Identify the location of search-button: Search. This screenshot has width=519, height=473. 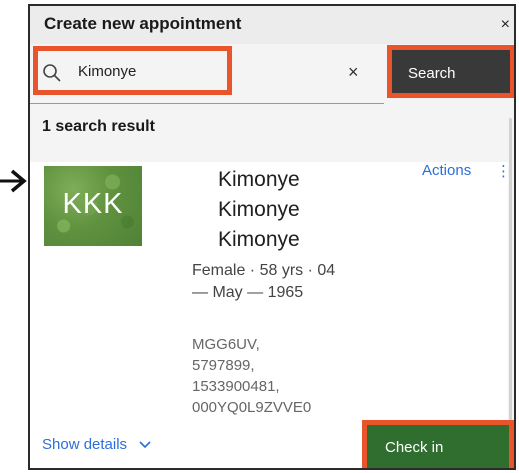
(450, 71).